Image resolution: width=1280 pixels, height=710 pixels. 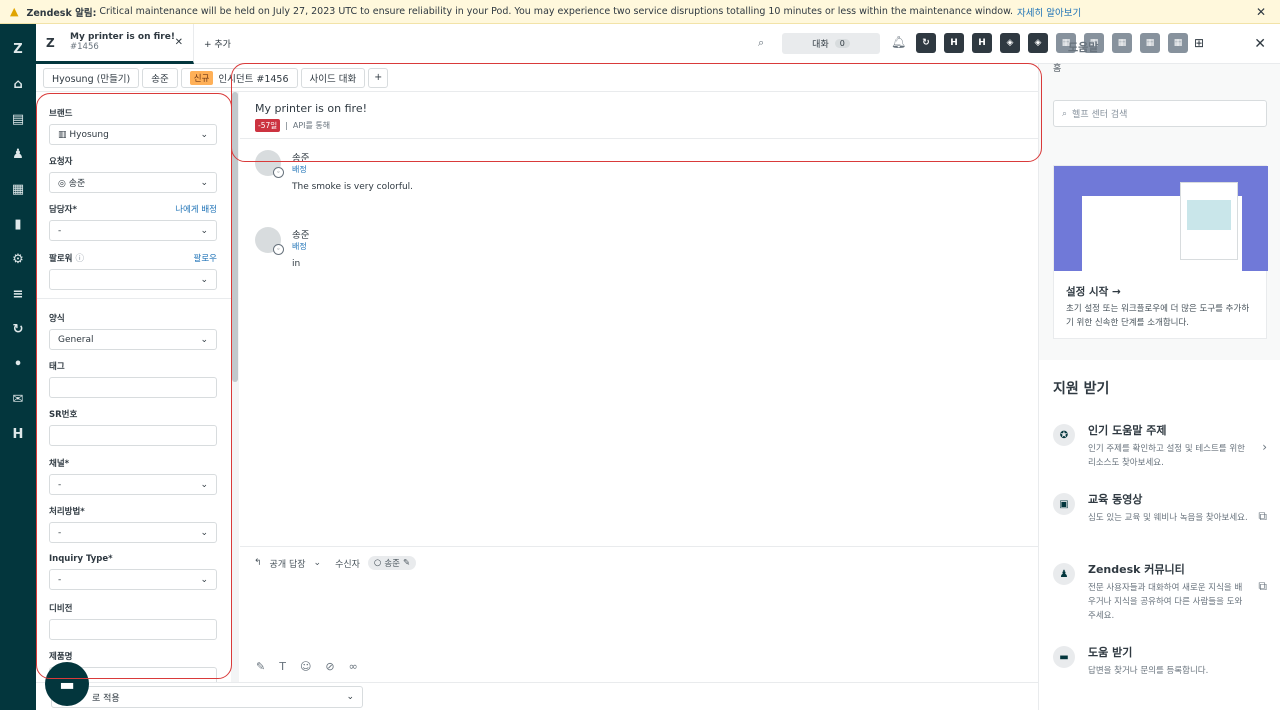 What do you see at coordinates (235, 237) in the screenshot?
I see `scrollbar-thumb` at bounding box center [235, 237].